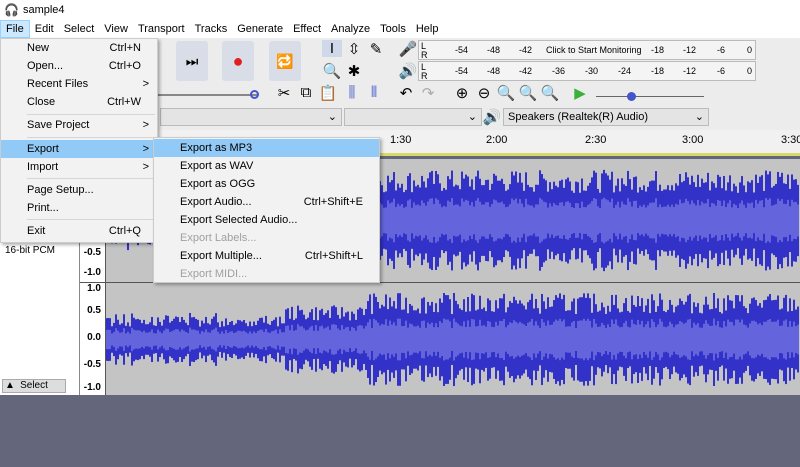 This screenshot has height=467, width=800. What do you see at coordinates (79, 125) in the screenshot?
I see `menu-item-save-project: Save Project >` at bounding box center [79, 125].